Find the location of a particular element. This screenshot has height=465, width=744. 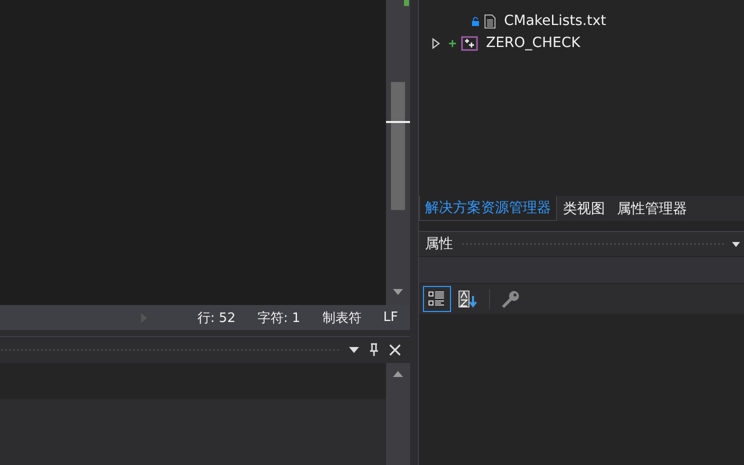

pin-icon is located at coordinates (374, 350).